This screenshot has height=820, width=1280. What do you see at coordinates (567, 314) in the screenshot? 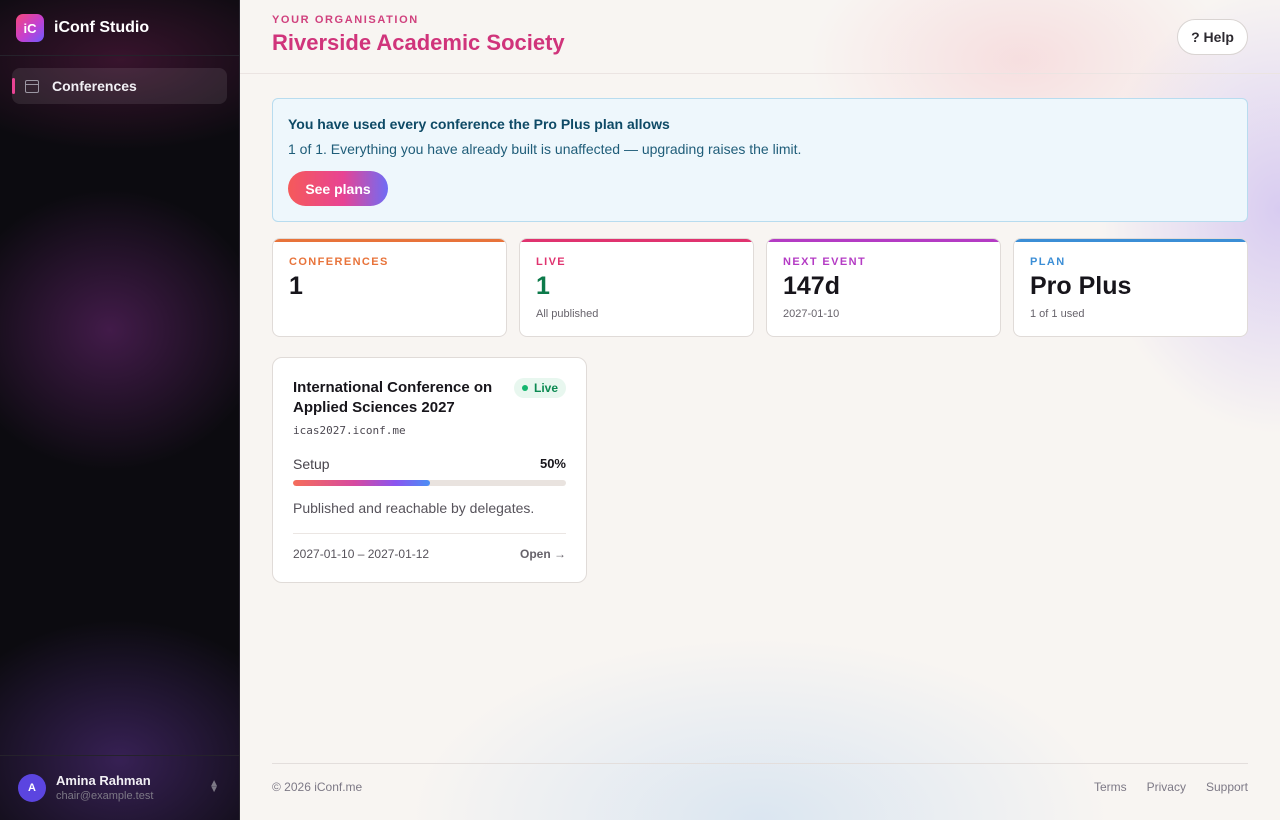
I see `stat-sub: All published` at bounding box center [567, 314].